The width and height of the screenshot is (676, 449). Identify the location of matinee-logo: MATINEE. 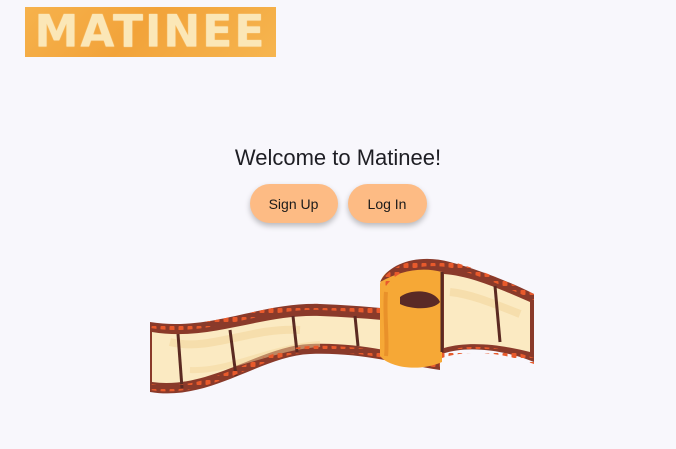
(150, 32).